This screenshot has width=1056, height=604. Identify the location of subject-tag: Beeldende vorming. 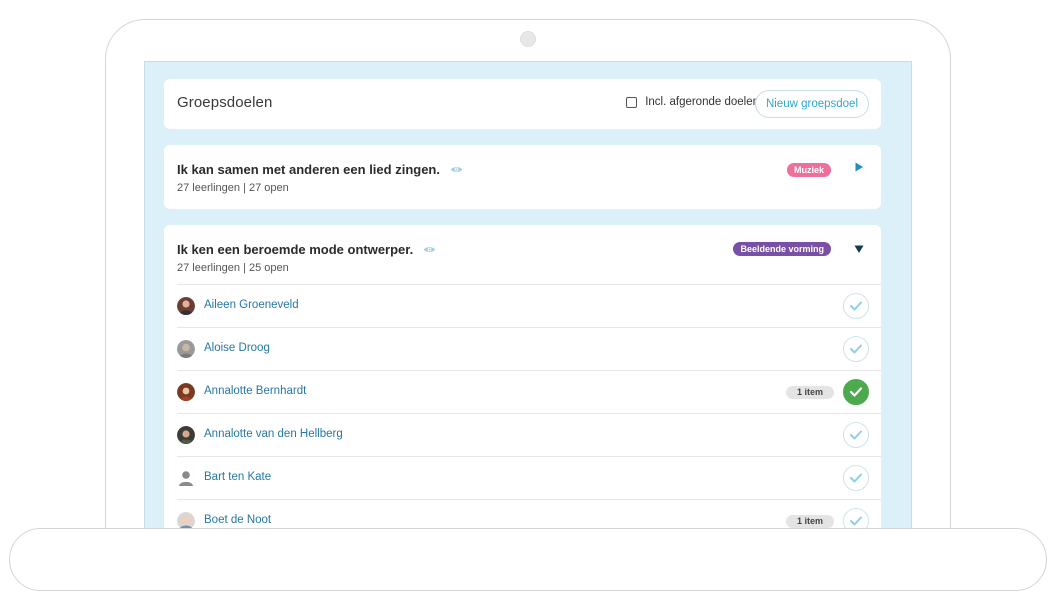
(782, 249).